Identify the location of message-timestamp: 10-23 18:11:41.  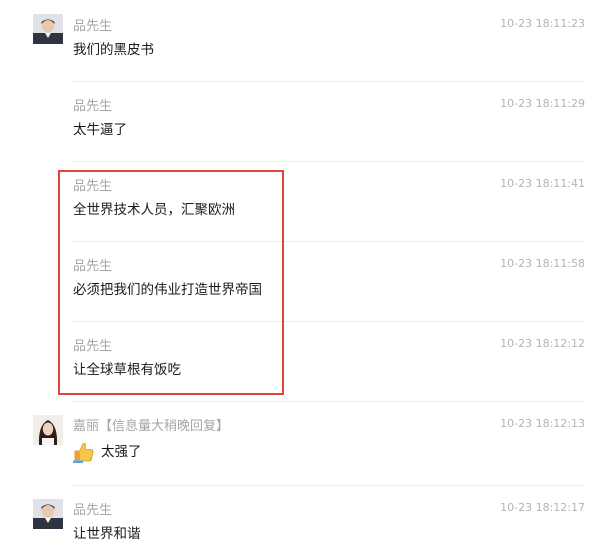
(542, 183).